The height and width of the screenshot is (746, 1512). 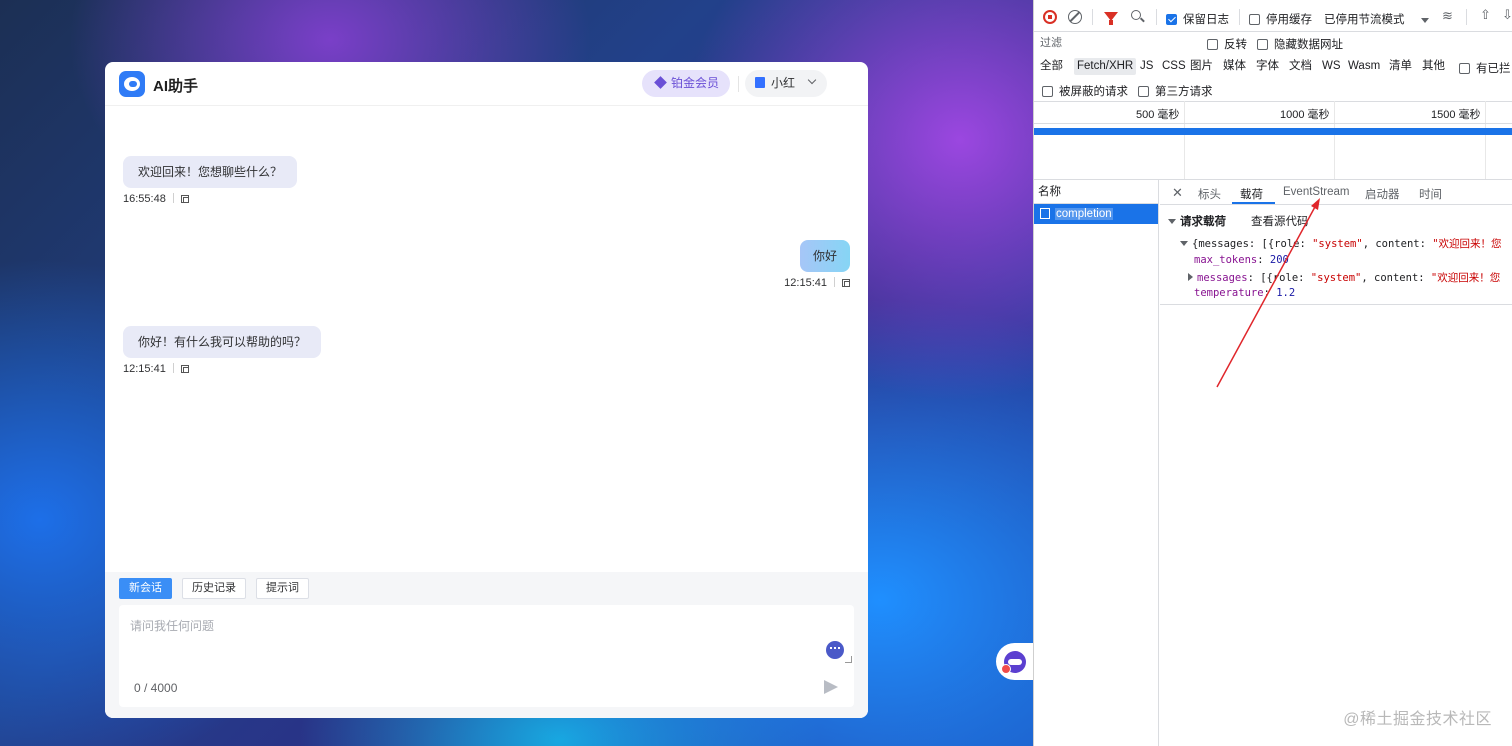 I want to click on record-icon, so click(x=1050, y=17).